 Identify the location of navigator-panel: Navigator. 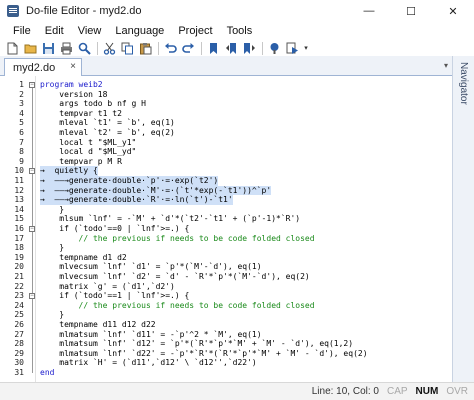
(463, 219).